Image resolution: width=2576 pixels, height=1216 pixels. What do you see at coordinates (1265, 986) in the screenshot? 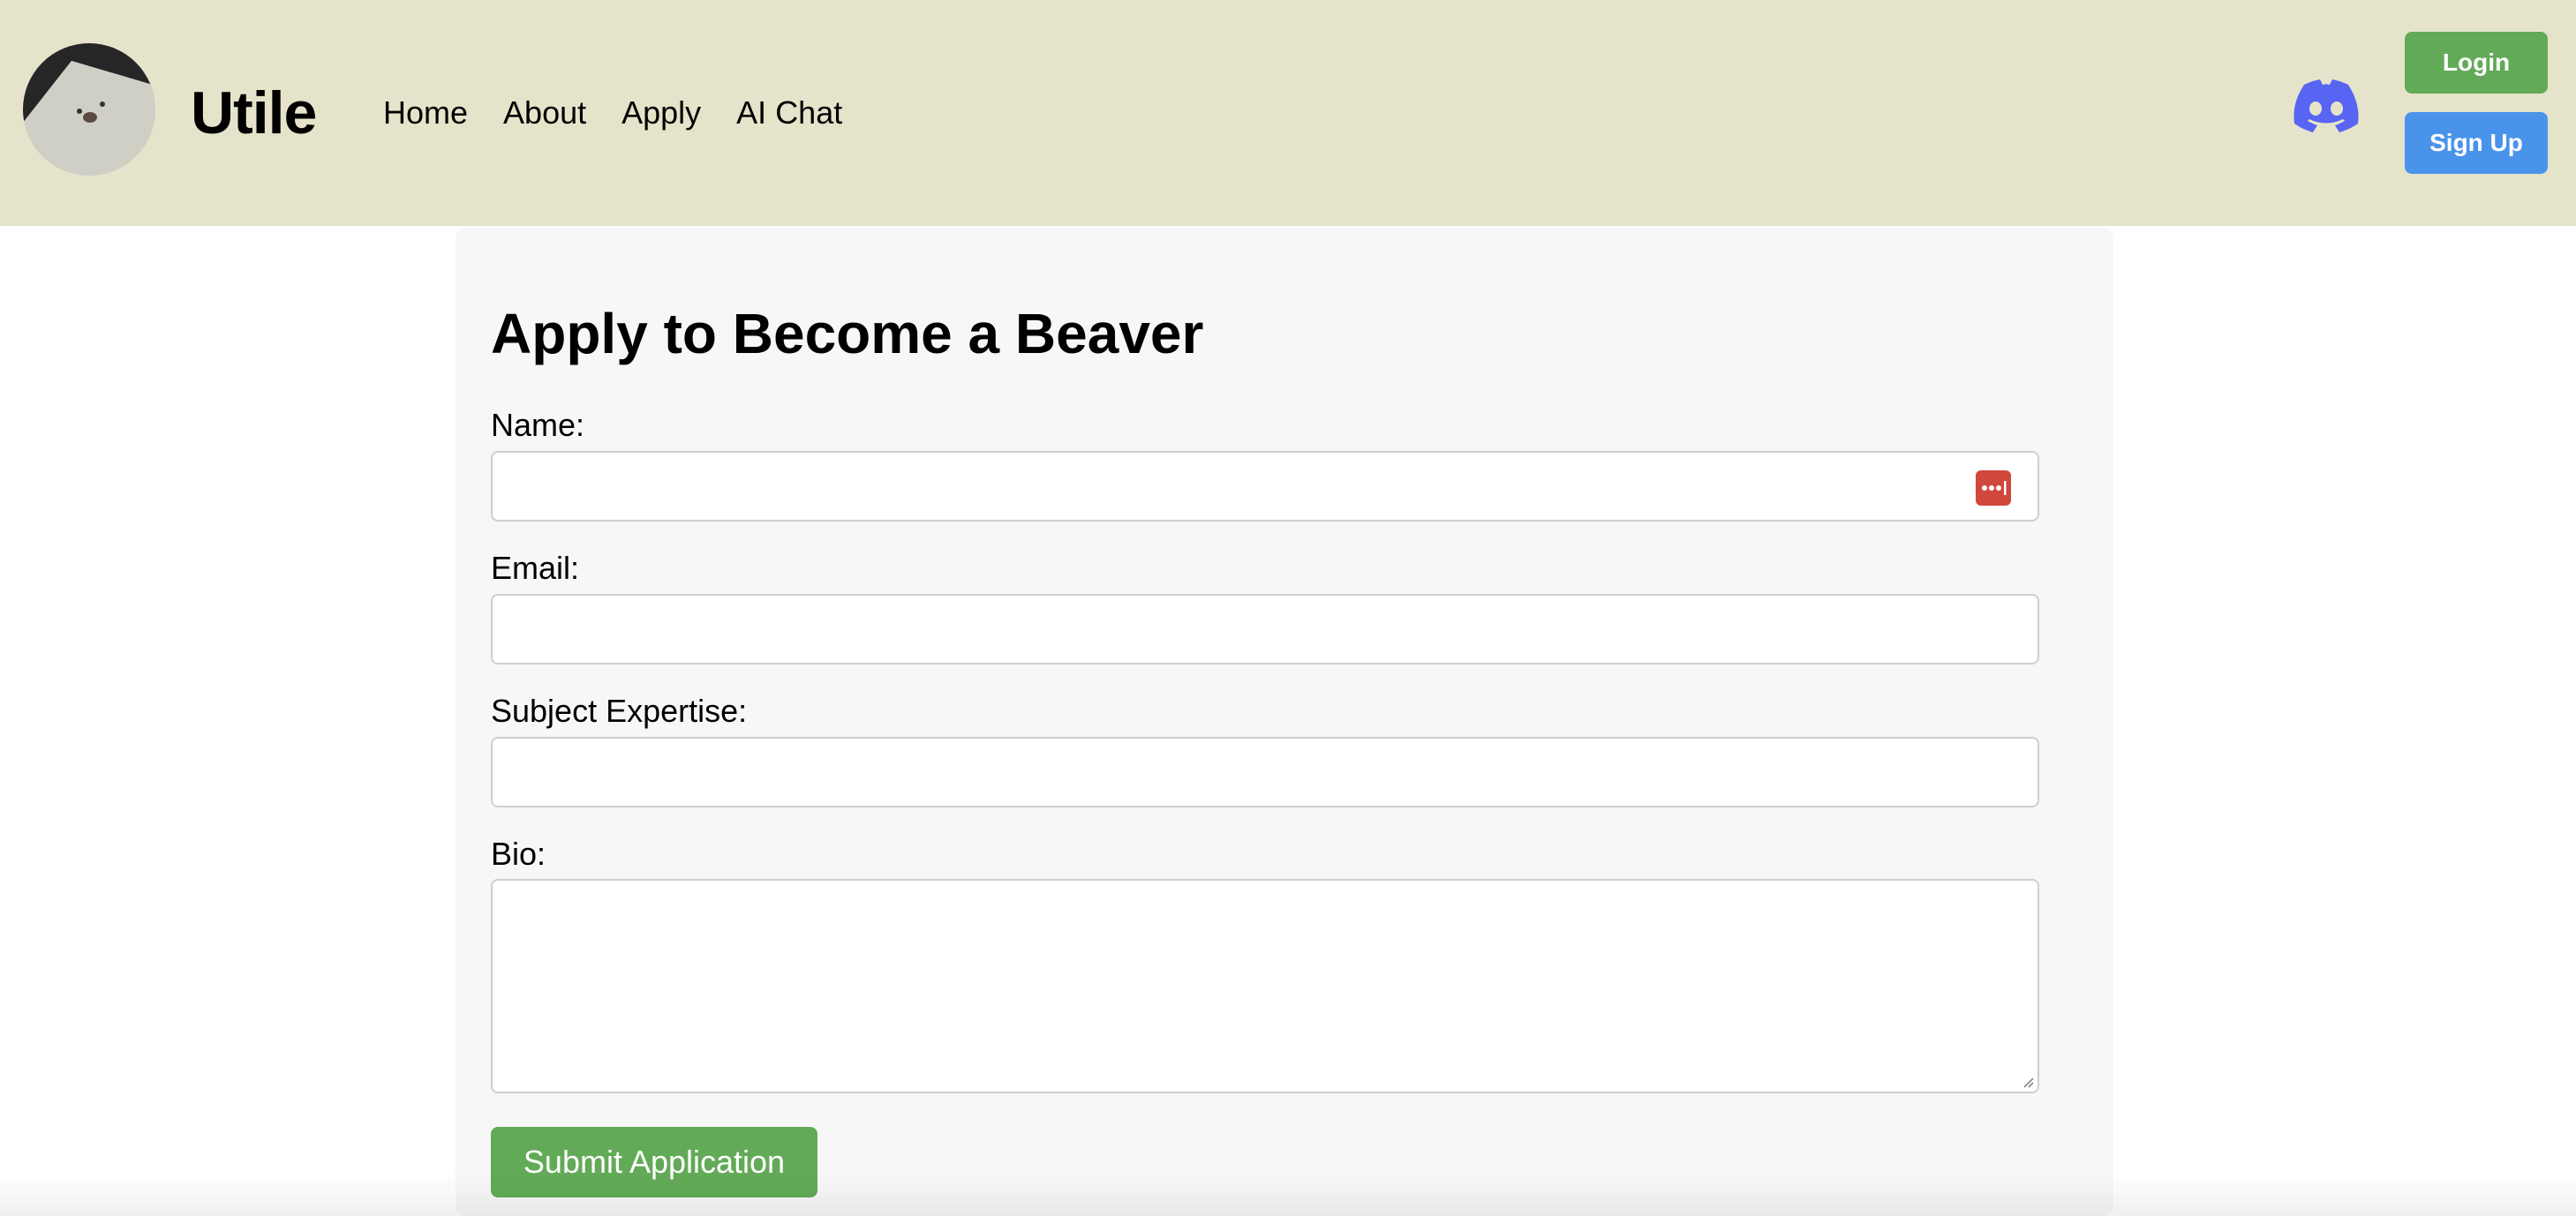
I see `bio-textarea` at bounding box center [1265, 986].